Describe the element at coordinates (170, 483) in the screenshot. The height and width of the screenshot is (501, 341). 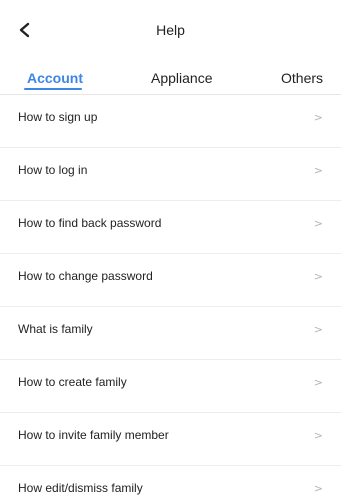
I see `list-item-edit-dismiss-family: How edit/dismiss family >` at that location.